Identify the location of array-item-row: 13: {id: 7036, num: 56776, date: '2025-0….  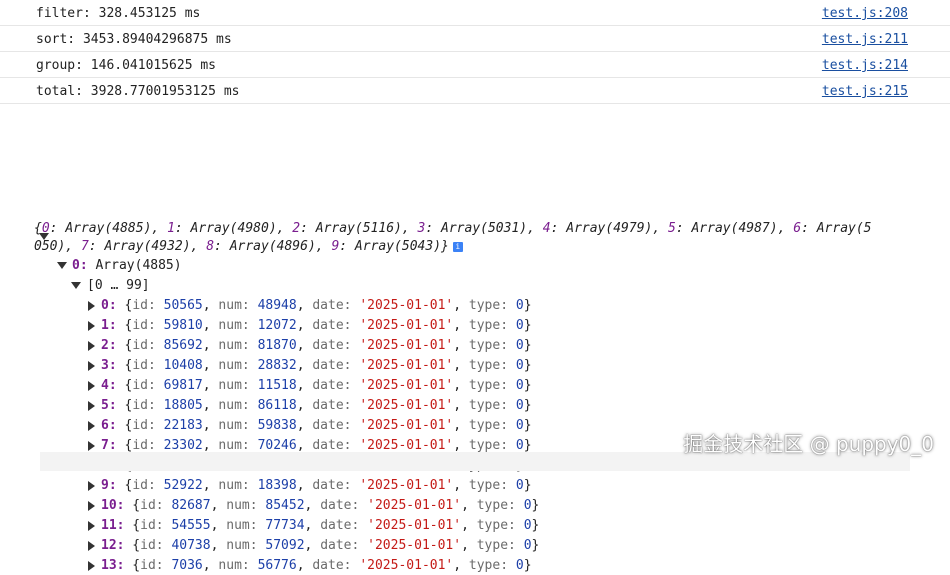
(316, 566).